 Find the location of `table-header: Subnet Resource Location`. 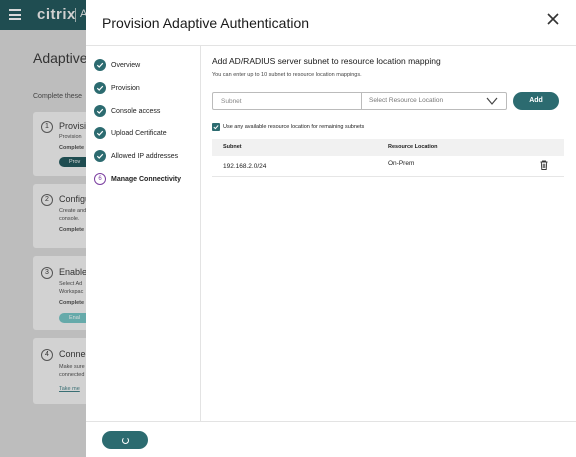

table-header: Subnet Resource Location is located at coordinates (388, 147).